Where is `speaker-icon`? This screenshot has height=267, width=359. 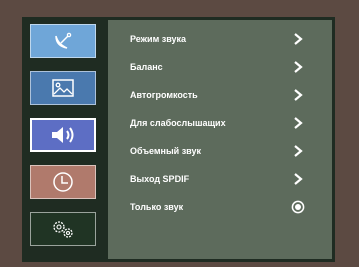 speaker-icon is located at coordinates (63, 135).